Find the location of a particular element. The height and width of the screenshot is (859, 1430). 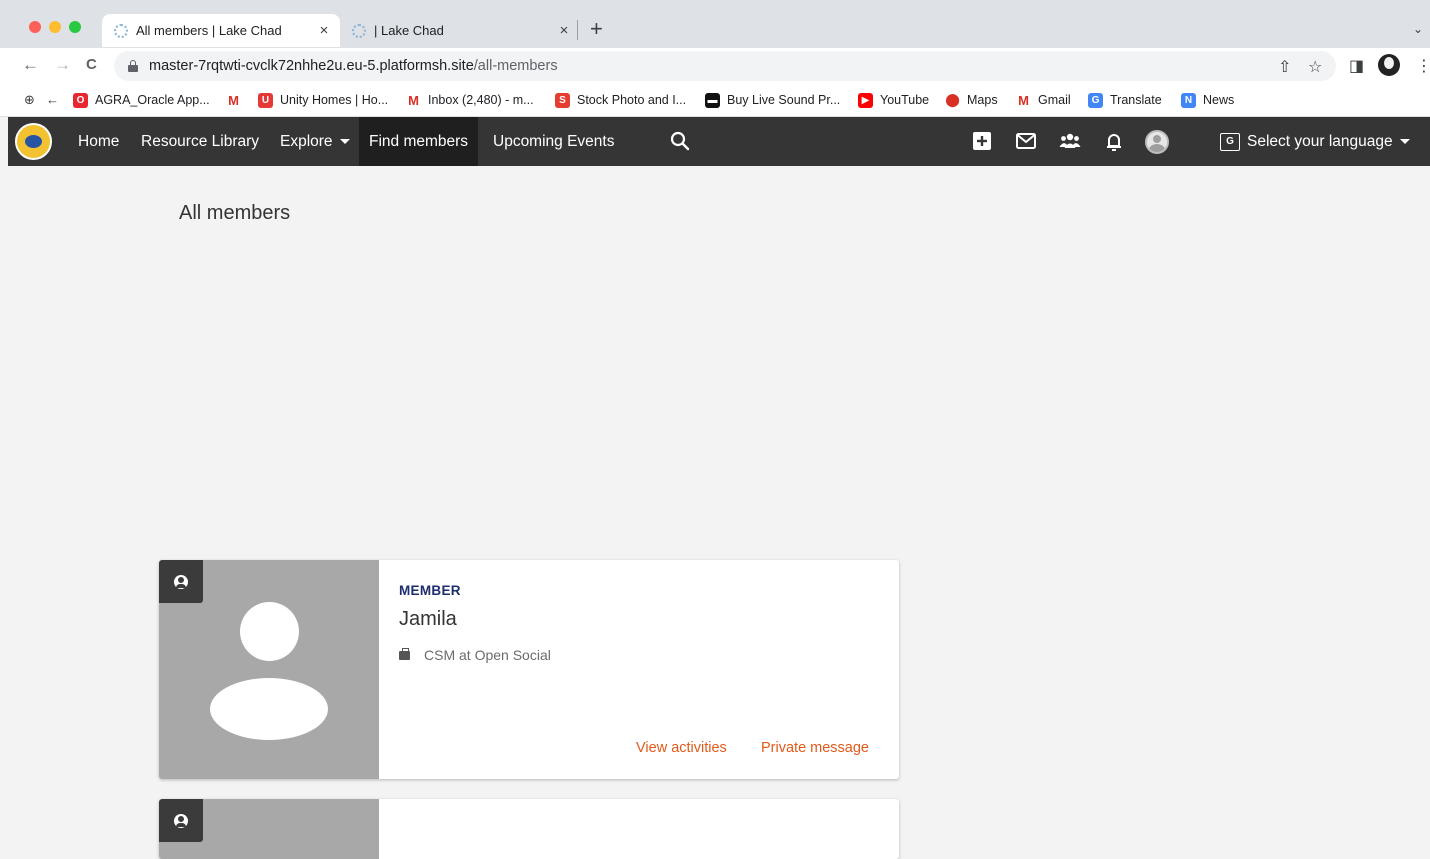

oracle-icon: O is located at coordinates (80, 100).